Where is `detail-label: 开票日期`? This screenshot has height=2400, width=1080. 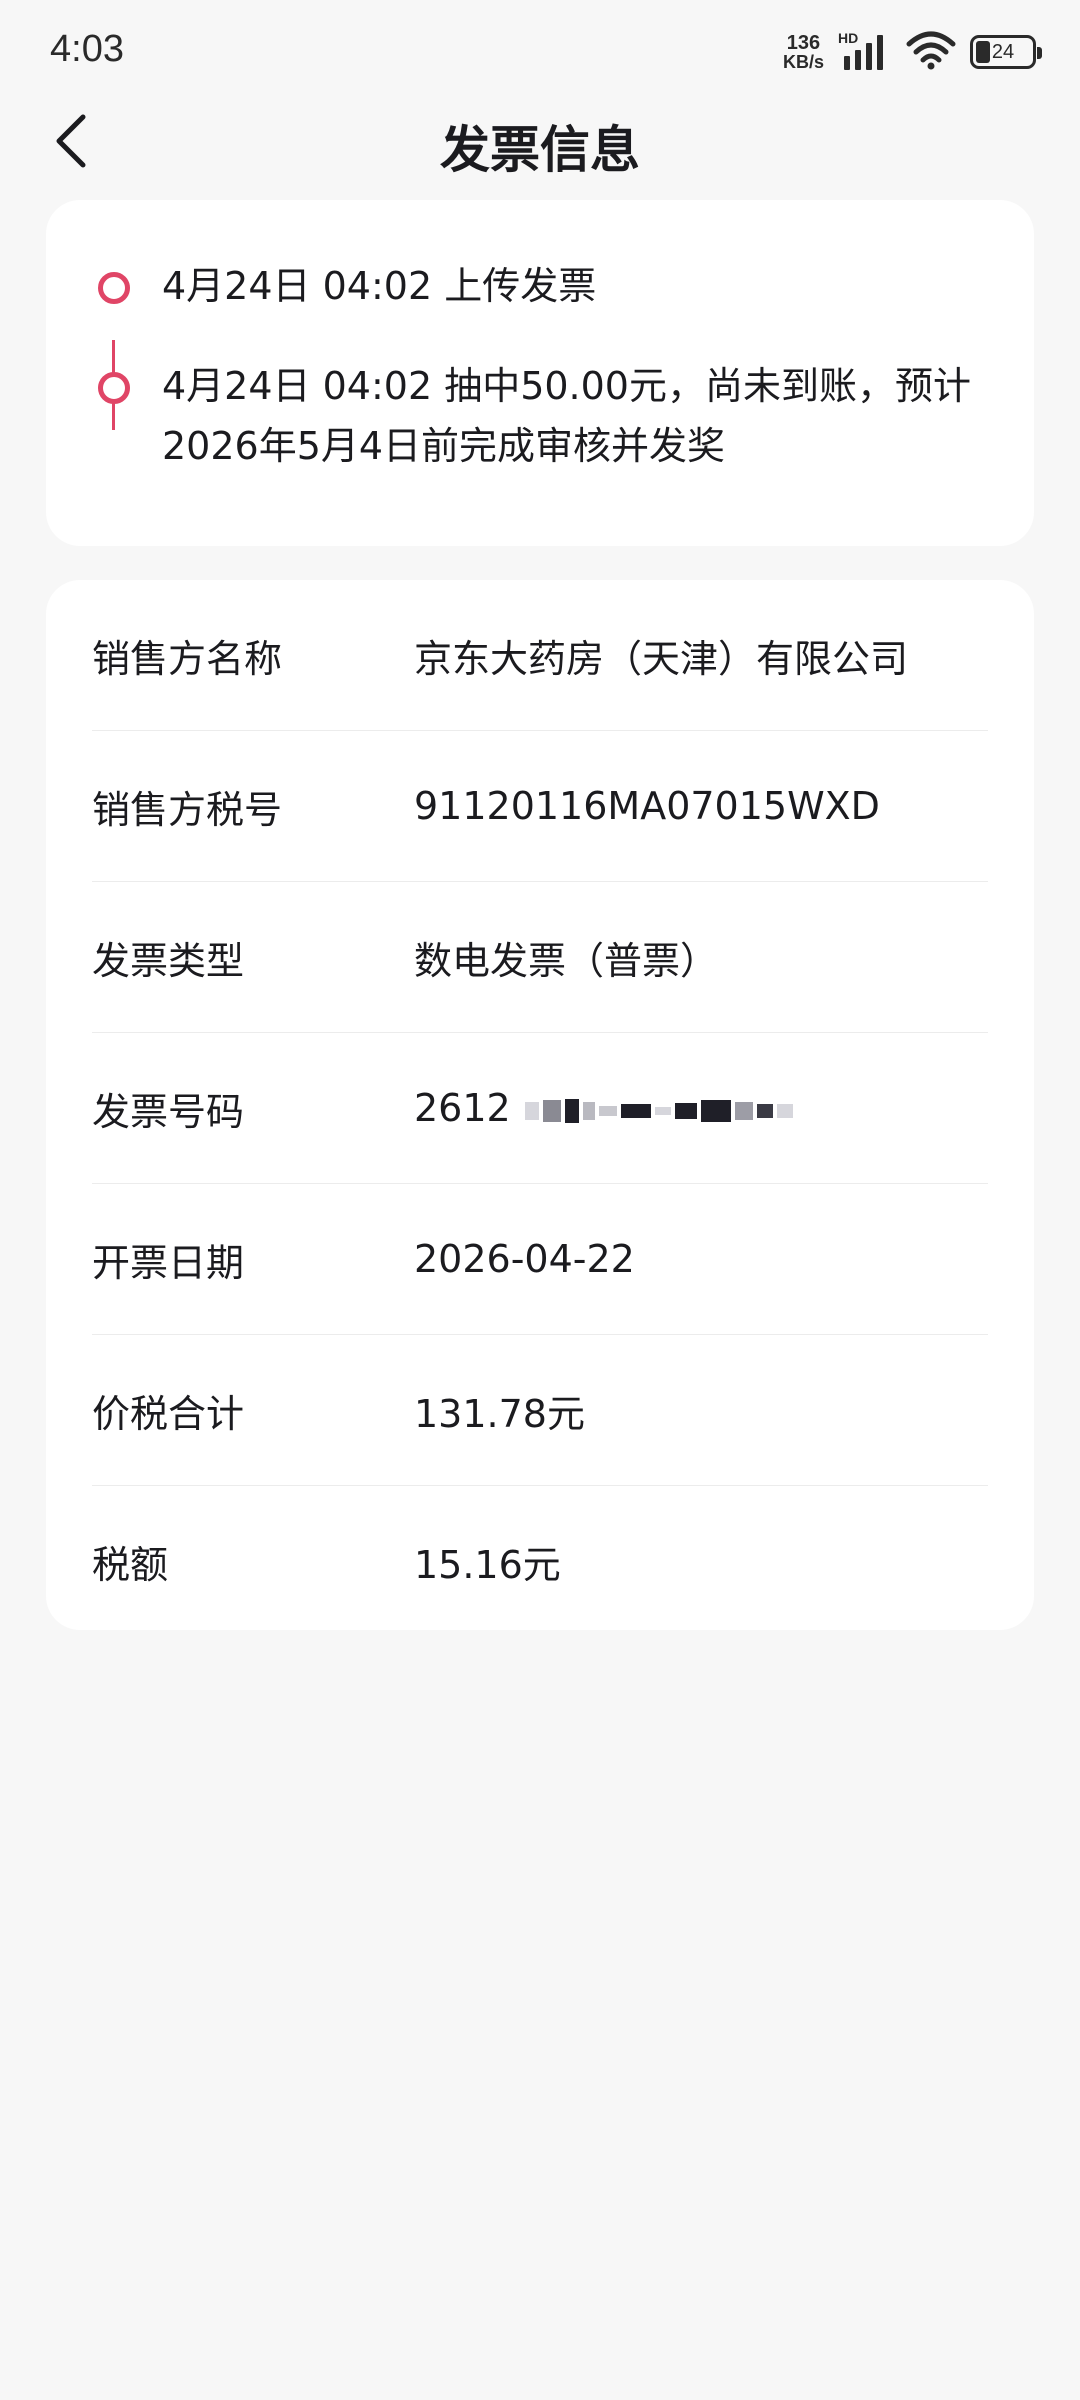 detail-label: 开票日期 is located at coordinates (168, 1262).